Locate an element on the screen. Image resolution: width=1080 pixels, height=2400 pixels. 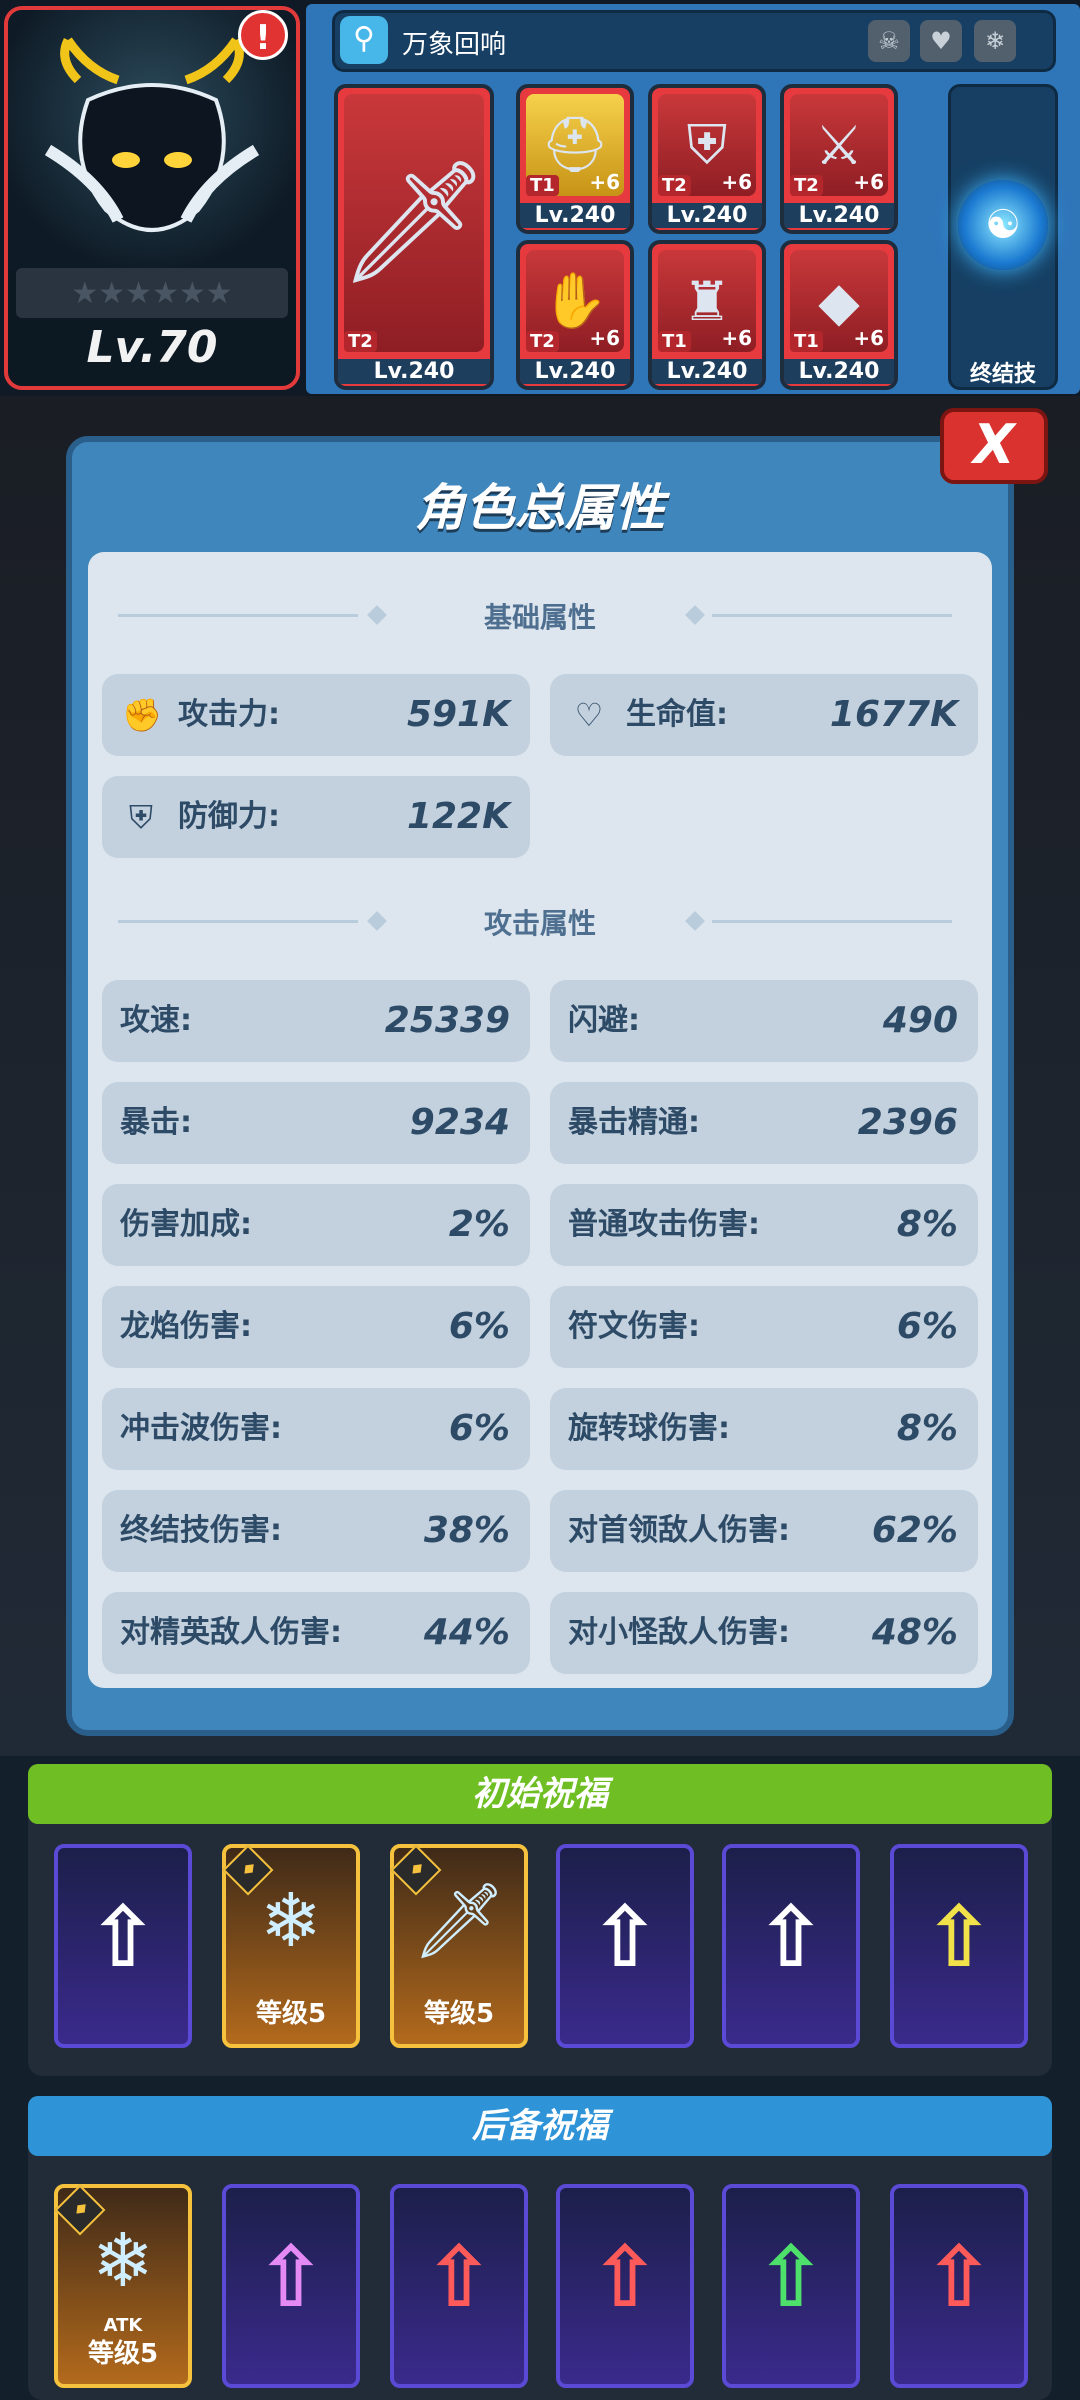
stat-boss-damage: 对首领敌人伤害: 62% is located at coordinates (764, 1531).